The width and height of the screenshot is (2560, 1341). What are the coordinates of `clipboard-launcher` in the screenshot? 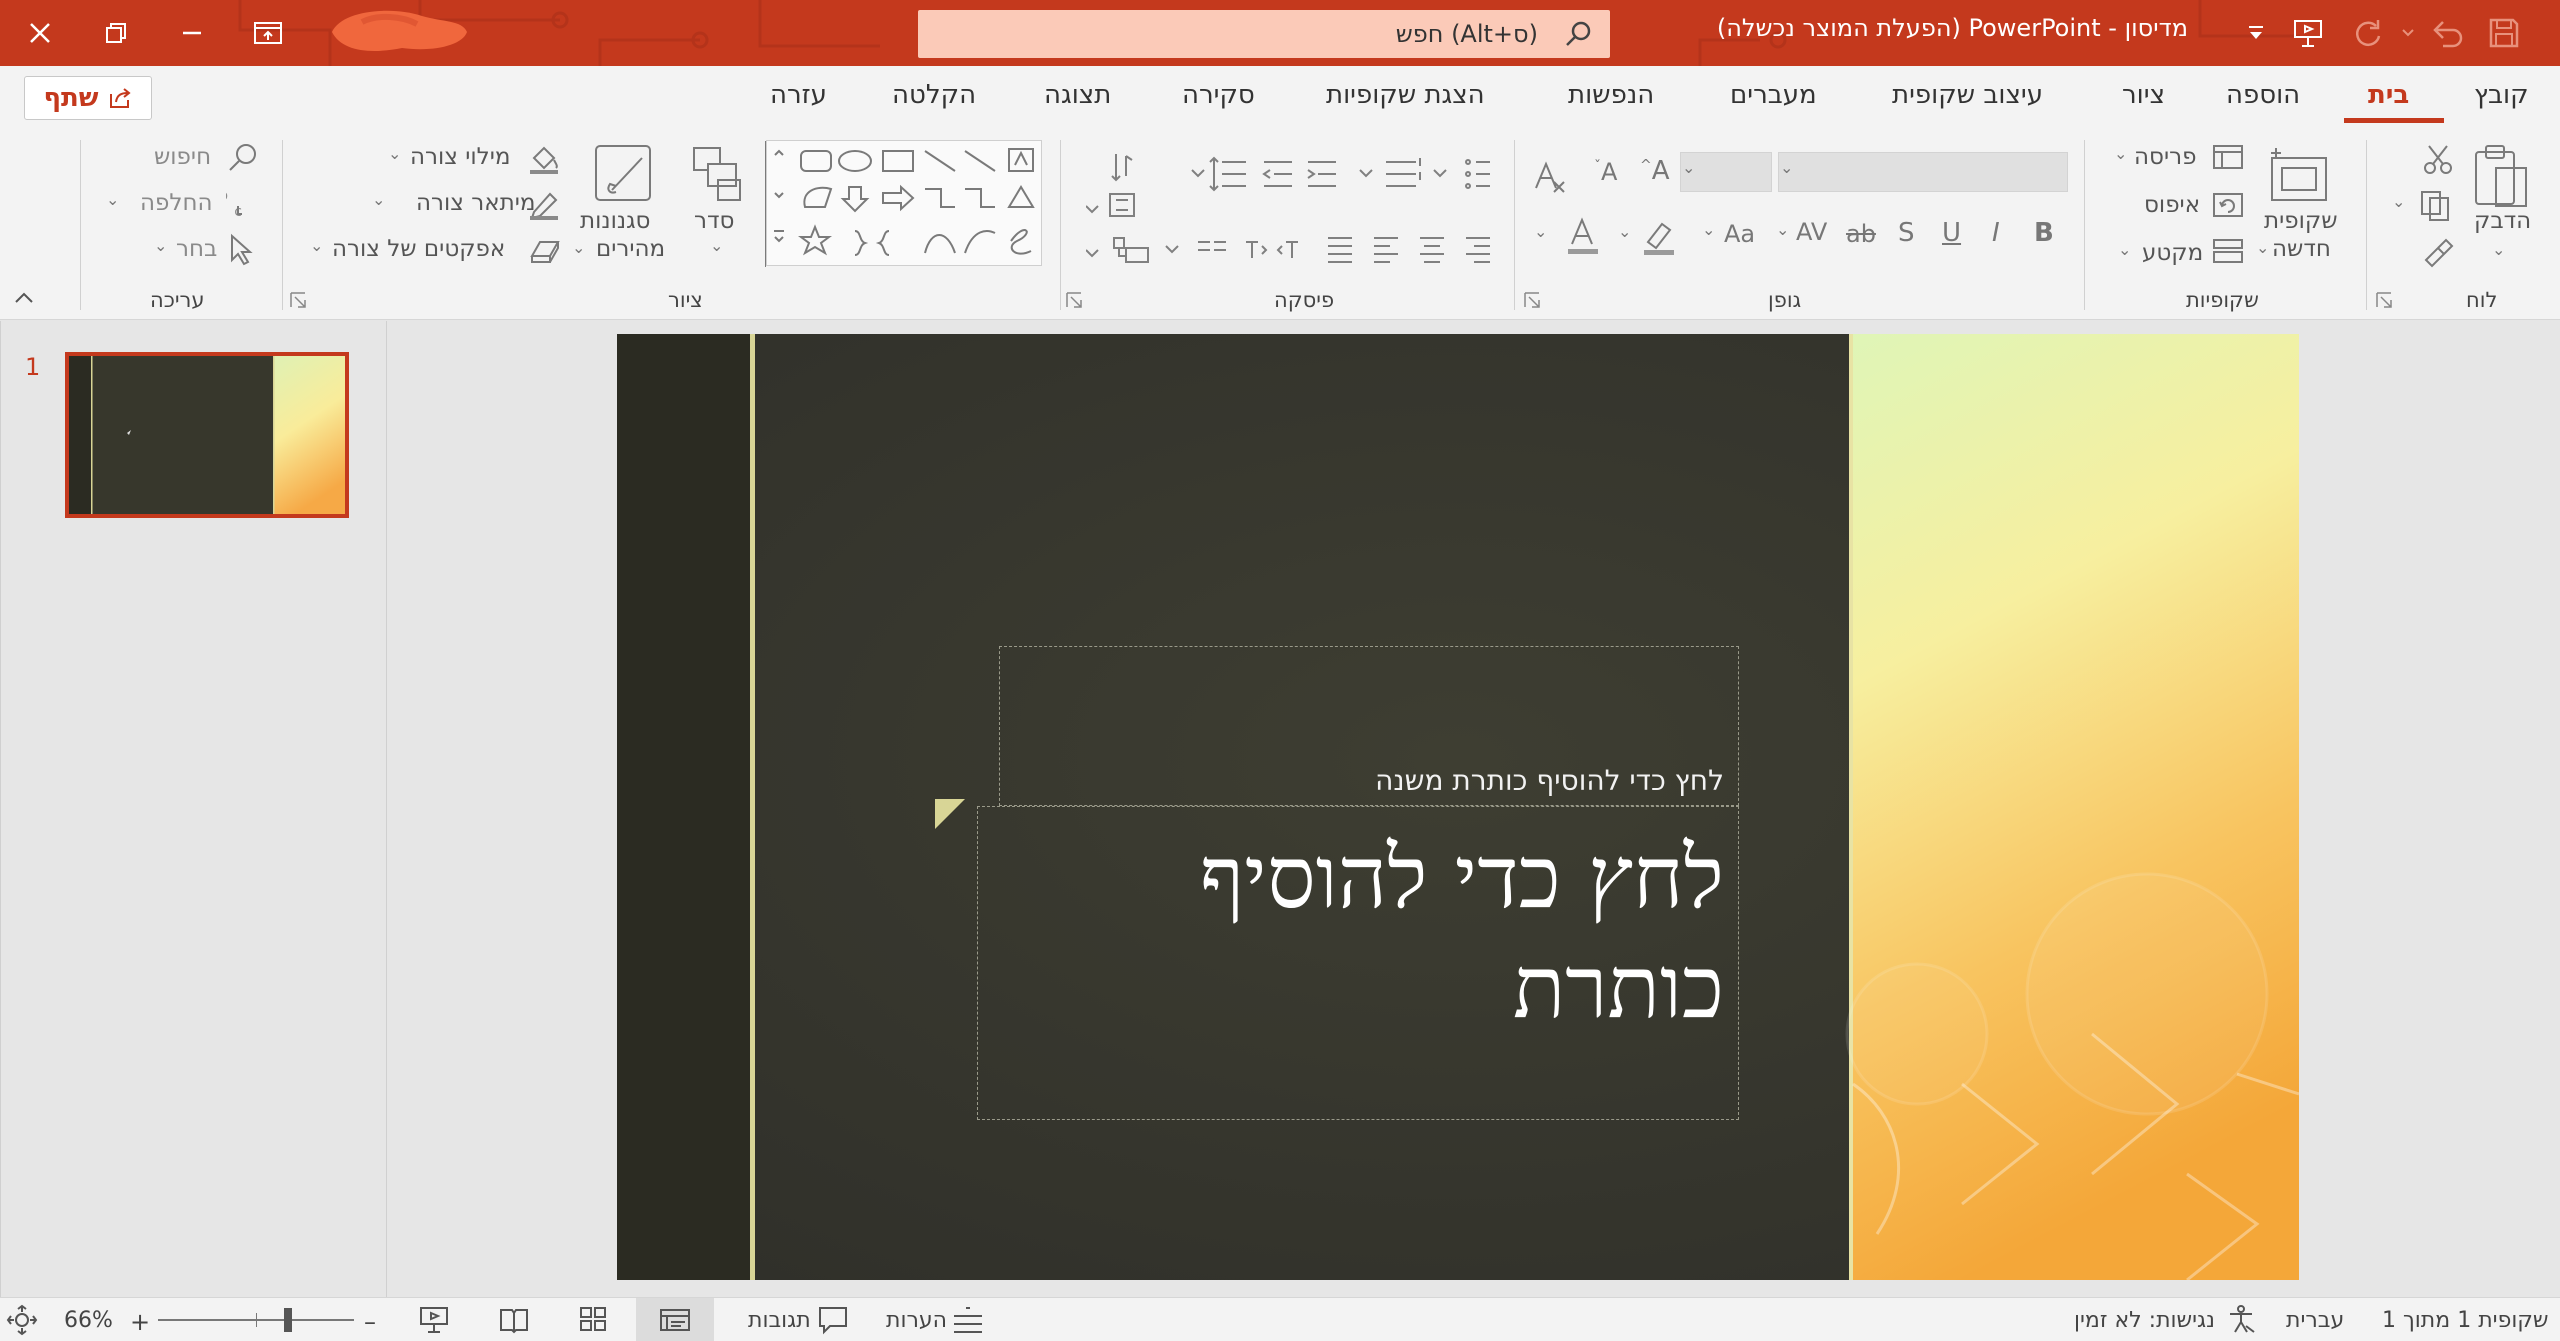 It's located at (2384, 300).